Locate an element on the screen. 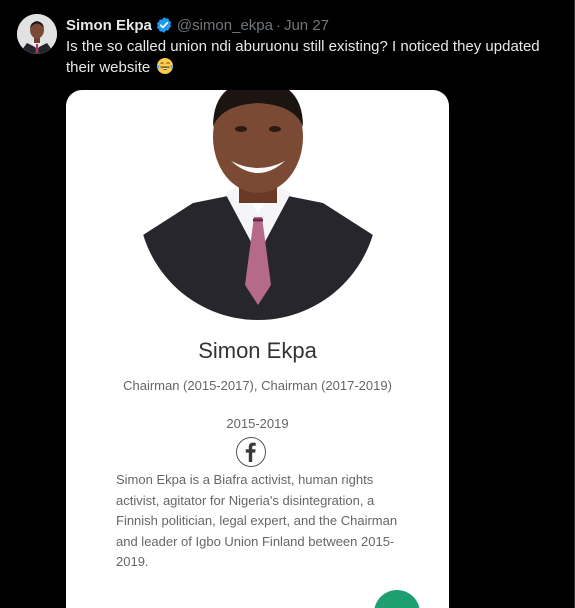 The width and height of the screenshot is (575, 608). tears-of-joy-emoji is located at coordinates (165, 66).